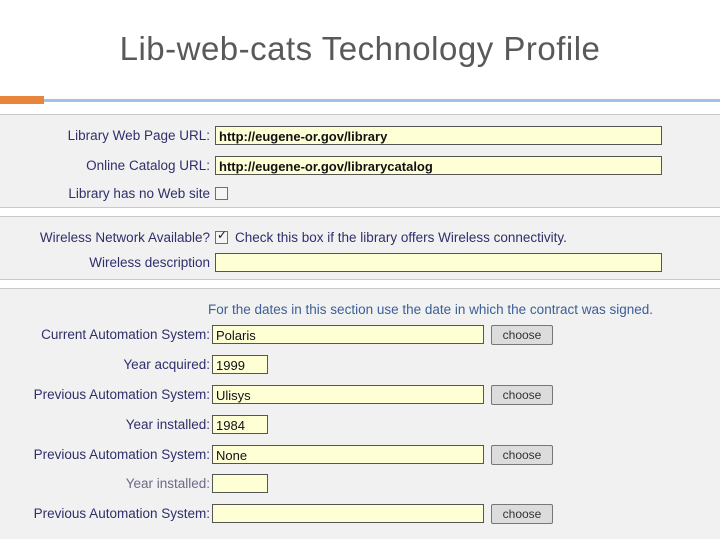  What do you see at coordinates (360, 194) in the screenshot?
I see `row-library-has-no-web-site: Library has no Web site` at bounding box center [360, 194].